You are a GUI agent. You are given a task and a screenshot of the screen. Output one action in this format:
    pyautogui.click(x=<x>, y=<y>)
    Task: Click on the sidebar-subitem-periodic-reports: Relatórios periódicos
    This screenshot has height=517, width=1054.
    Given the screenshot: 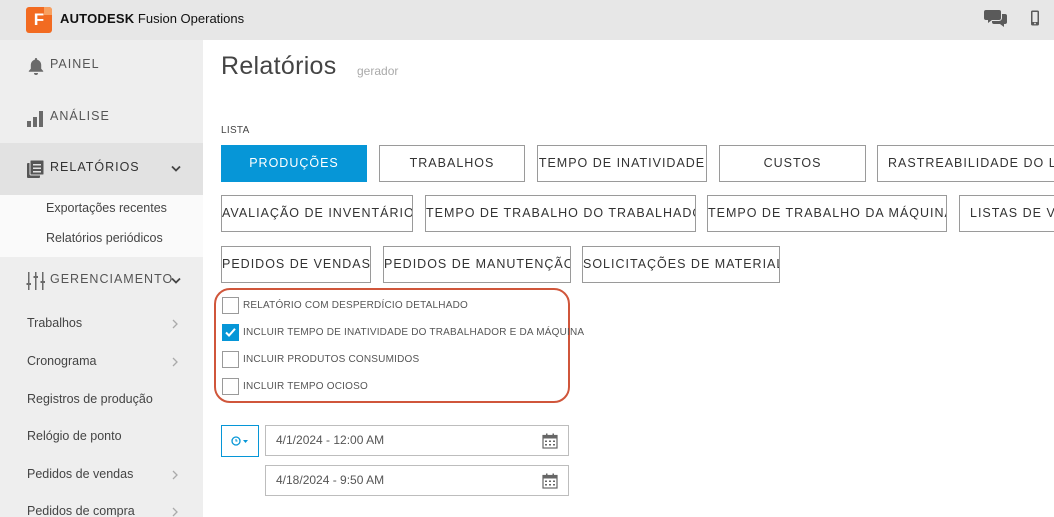 What is the action you would take?
    pyautogui.click(x=104, y=238)
    